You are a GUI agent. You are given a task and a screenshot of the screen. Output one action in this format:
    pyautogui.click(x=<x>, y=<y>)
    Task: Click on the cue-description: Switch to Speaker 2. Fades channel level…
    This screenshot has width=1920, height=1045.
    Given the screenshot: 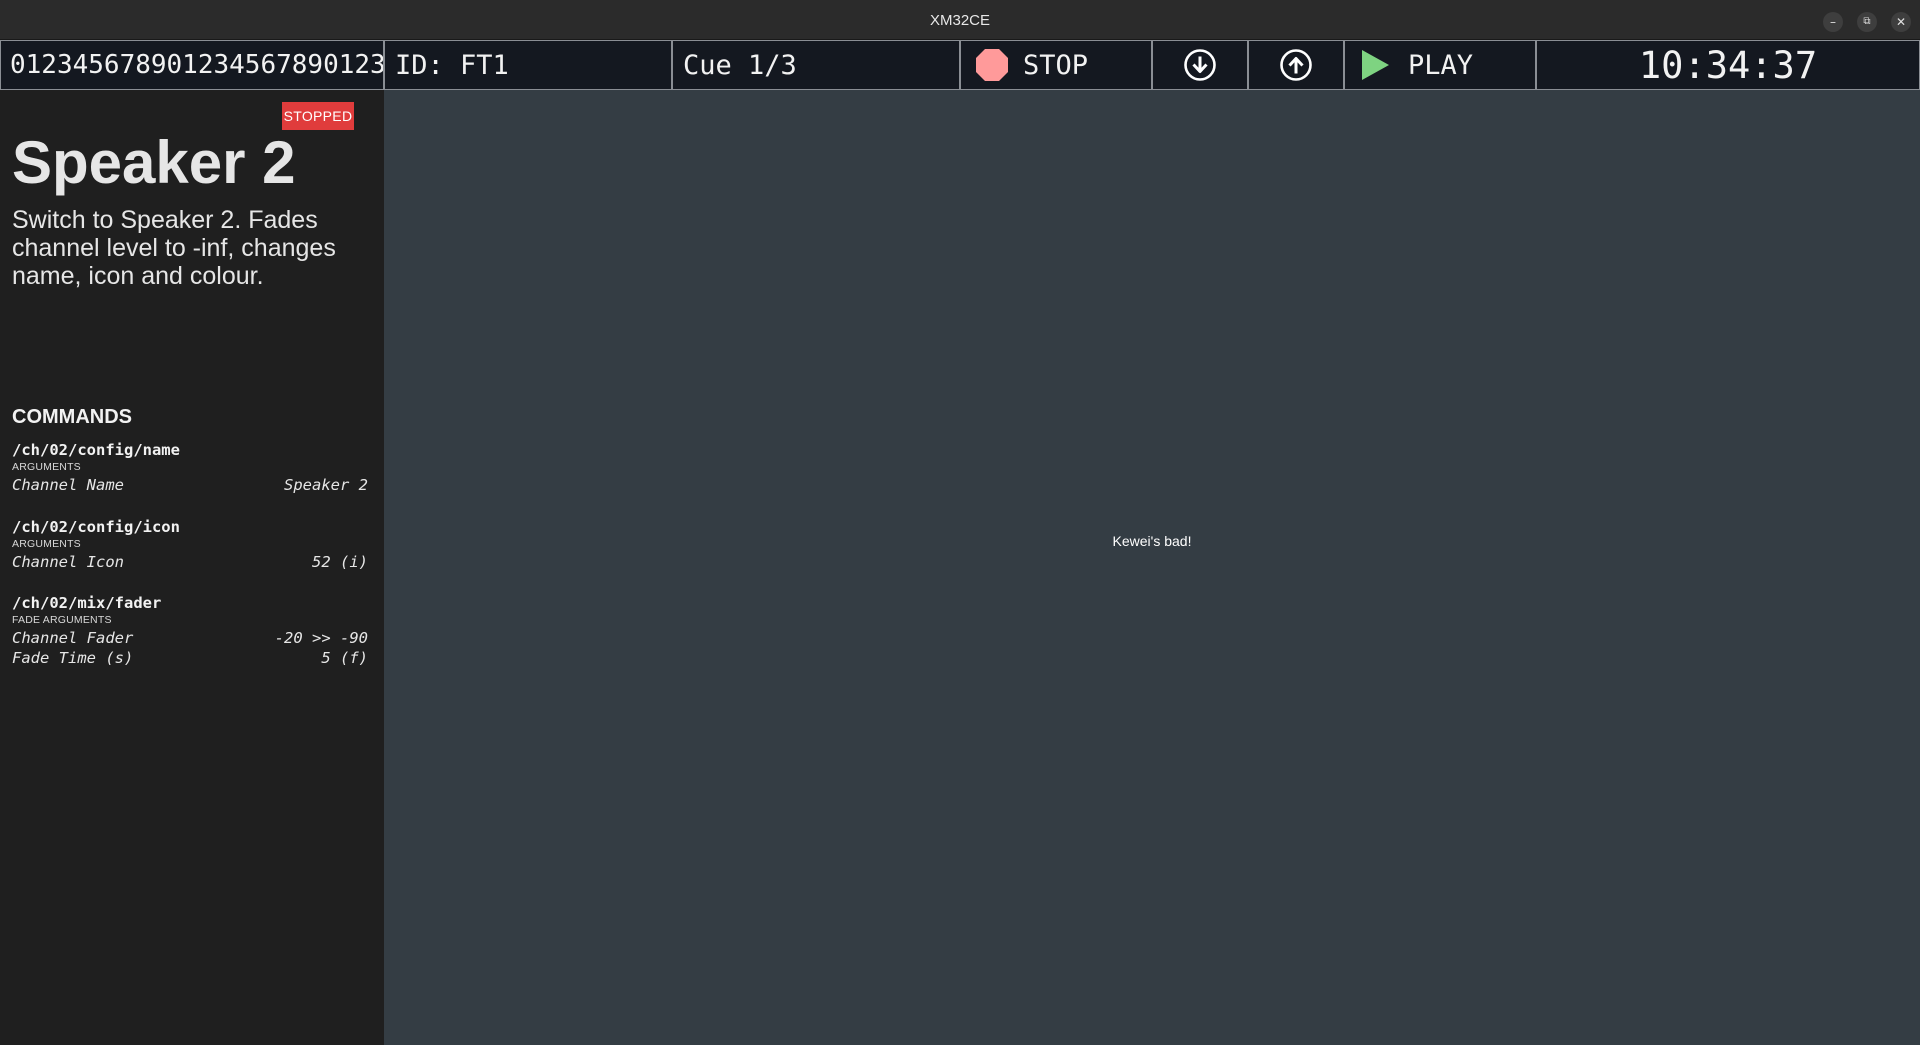 What is the action you would take?
    pyautogui.click(x=174, y=248)
    